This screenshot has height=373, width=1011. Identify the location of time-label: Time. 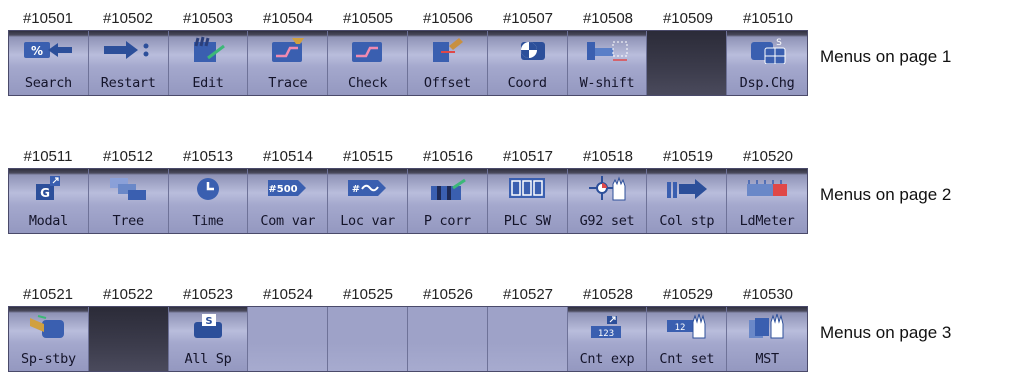
(208, 221).